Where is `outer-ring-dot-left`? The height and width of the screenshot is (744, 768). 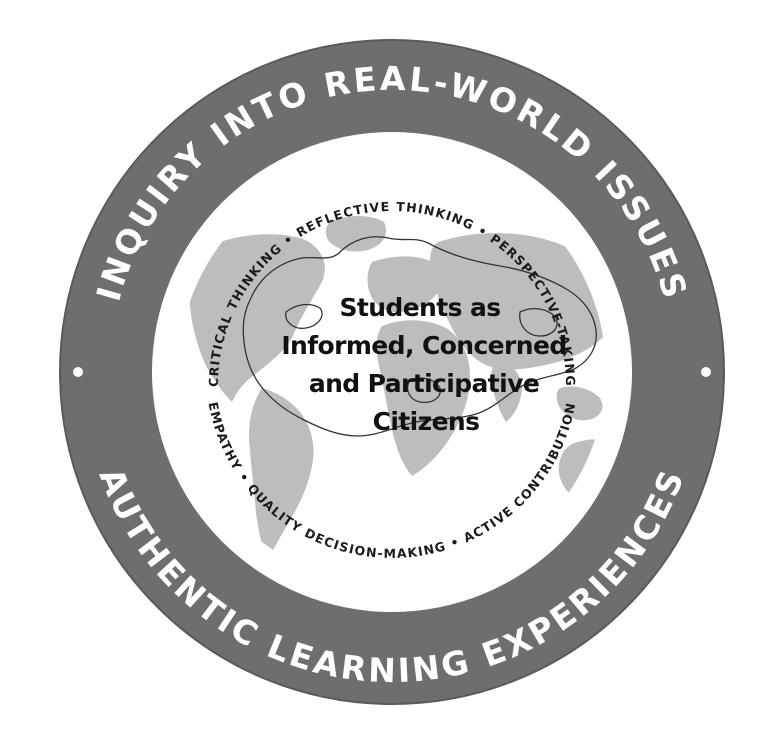 outer-ring-dot-left is located at coordinates (78, 372).